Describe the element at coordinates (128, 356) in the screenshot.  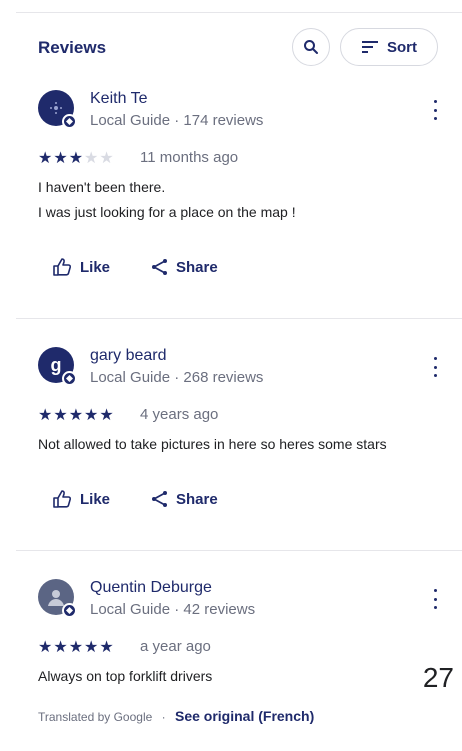
I see `reviewer-name: gary beard` at that location.